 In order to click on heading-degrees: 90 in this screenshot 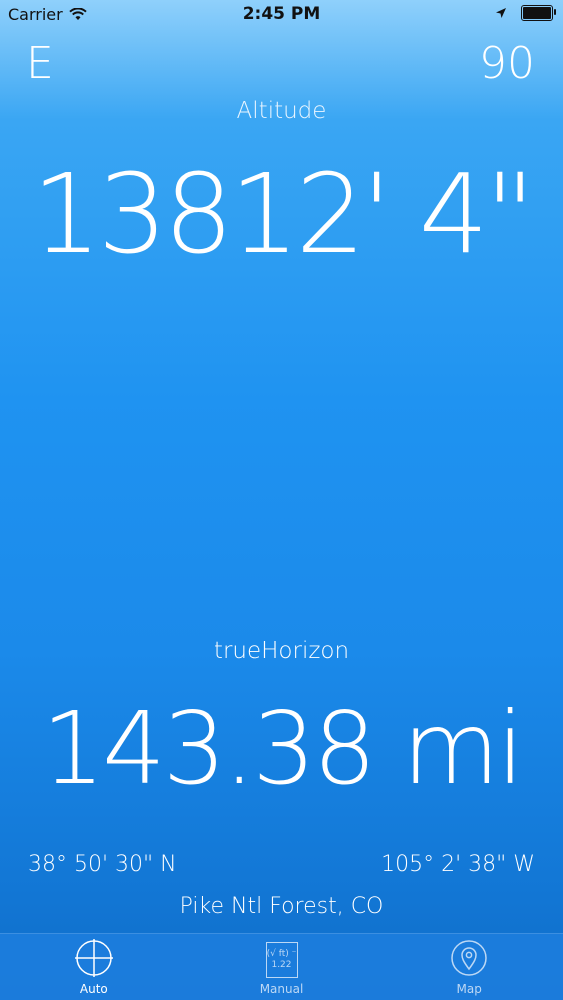, I will do `click(507, 63)`.